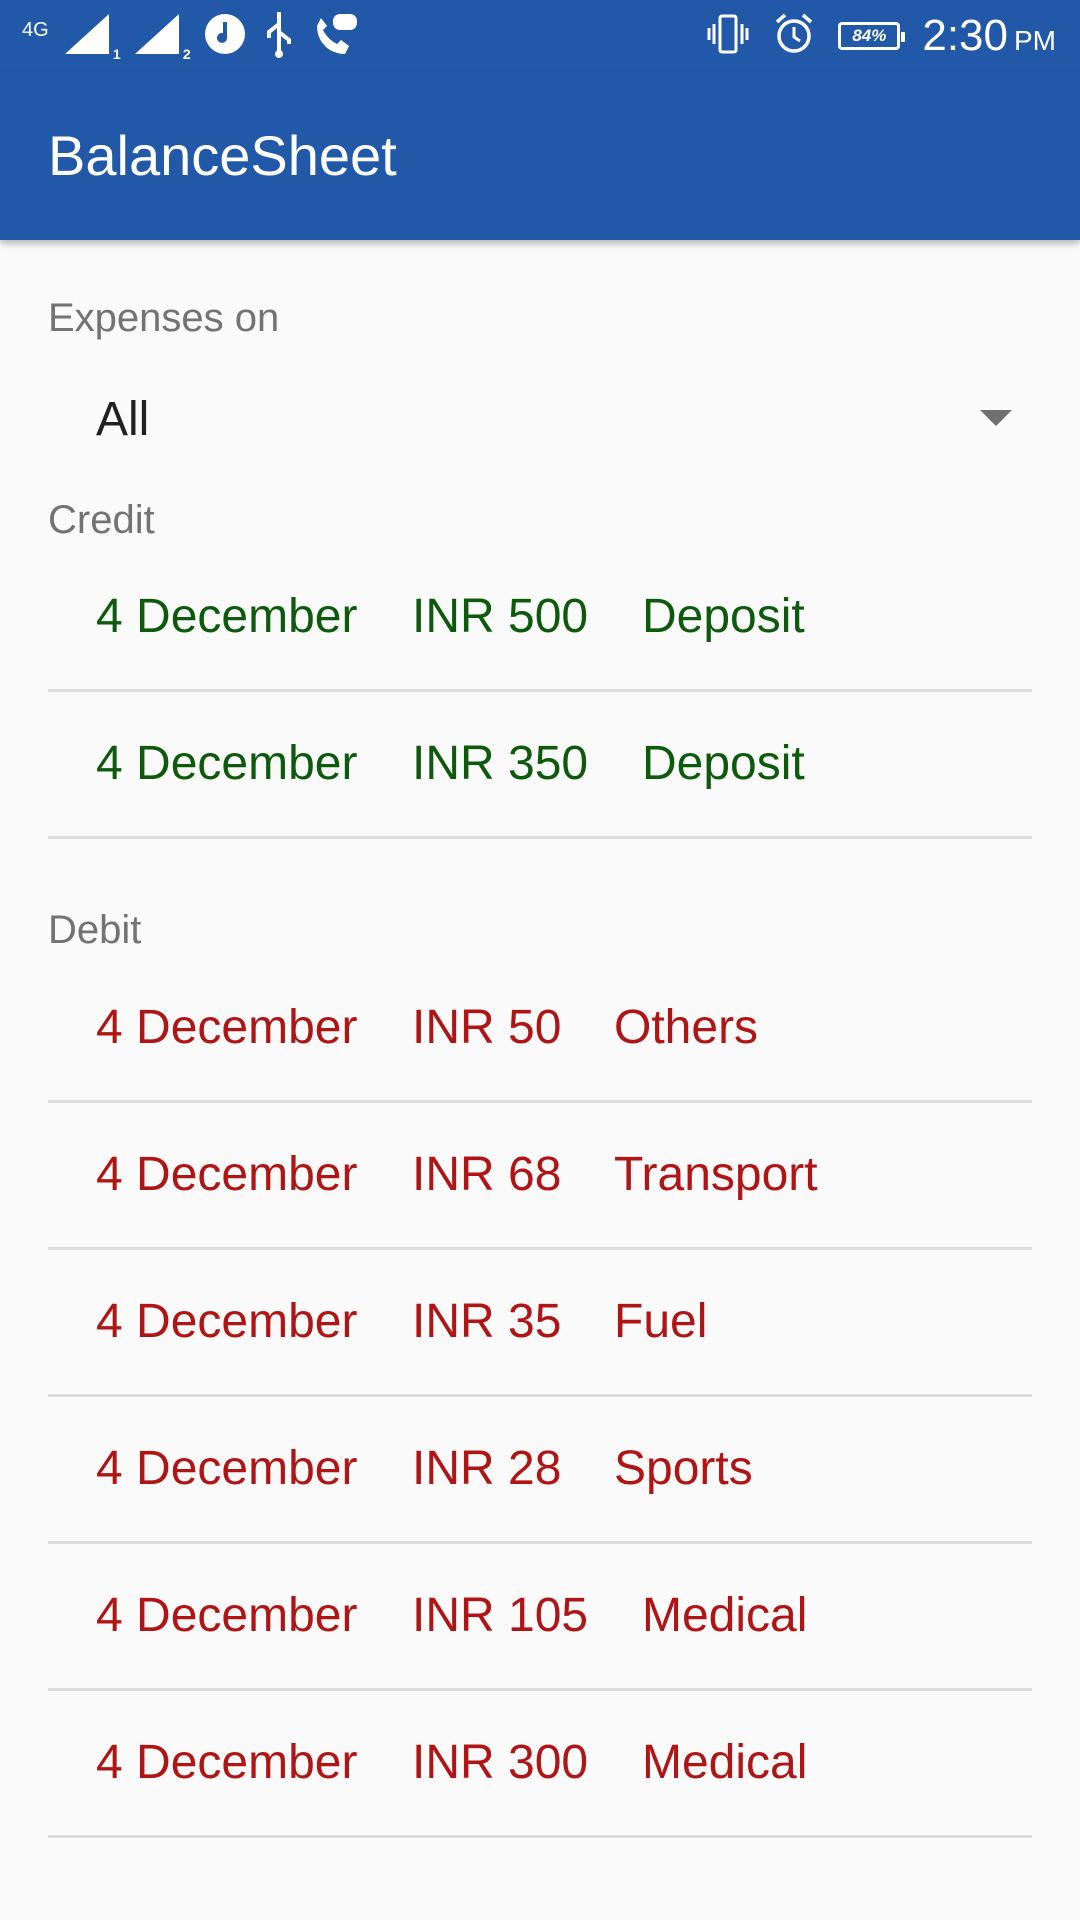 The width and height of the screenshot is (1080, 1920). I want to click on usb-icon, so click(279, 36).